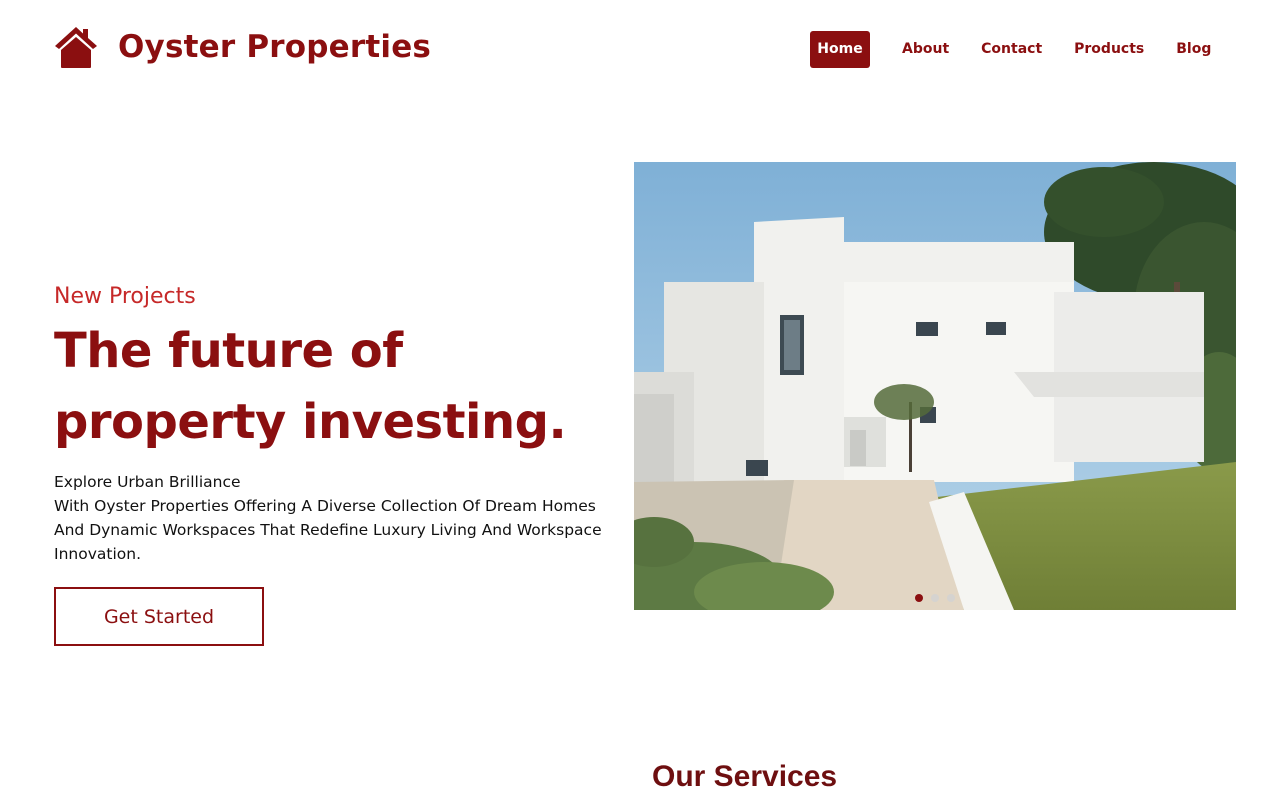 Image resolution: width=1280 pixels, height=800 pixels. What do you see at coordinates (1109, 49) in the screenshot?
I see `nav-item-products: Products` at bounding box center [1109, 49].